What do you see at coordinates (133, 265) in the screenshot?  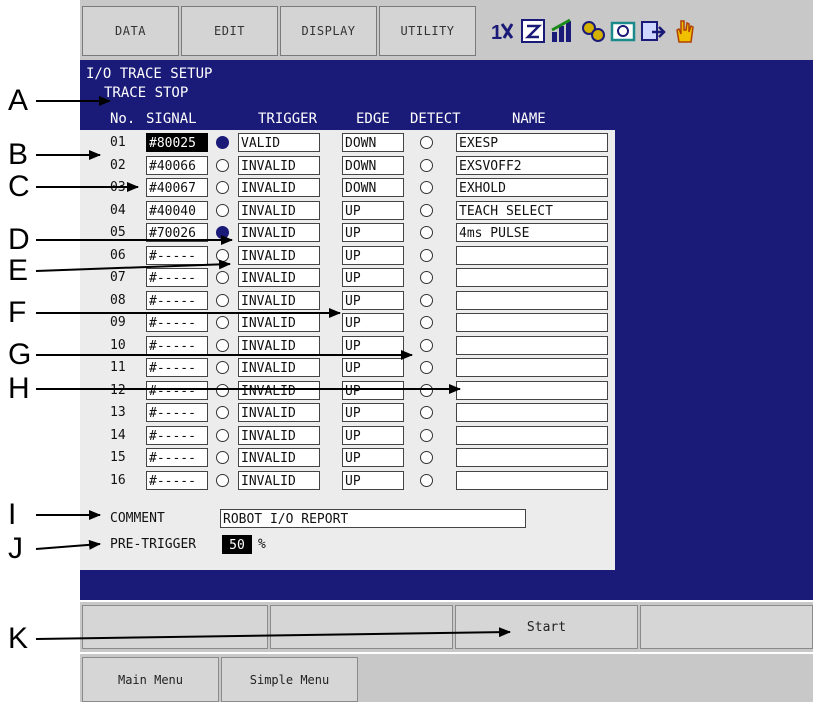 I see `arrow-e` at bounding box center [133, 265].